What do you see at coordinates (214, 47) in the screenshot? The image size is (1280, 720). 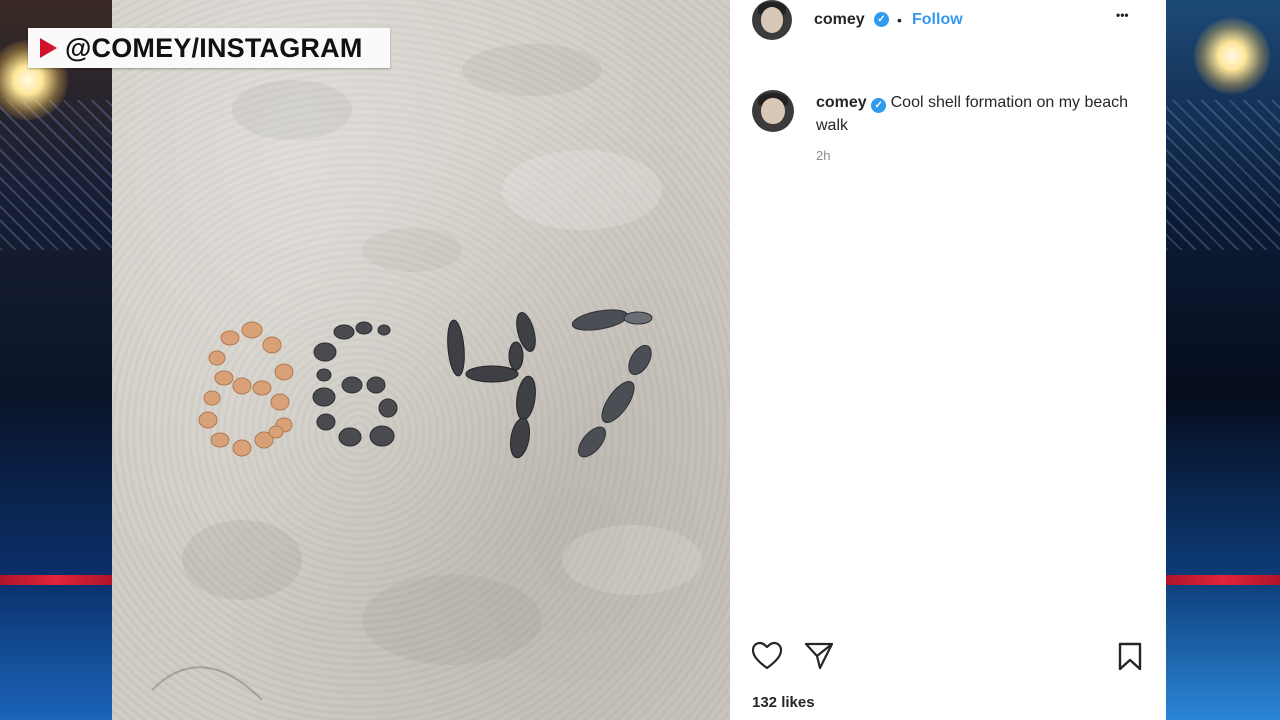 I see `chyron-text: @COMEY/INSTAGRAM` at bounding box center [214, 47].